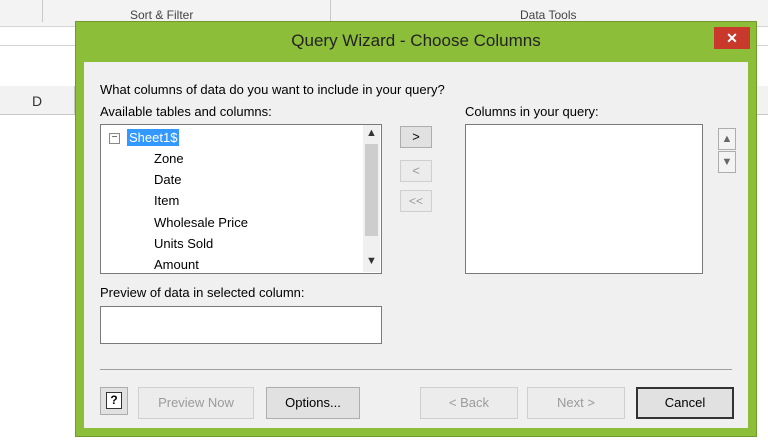 This screenshot has height=446, width=768. I want to click on remove-column-button: <, so click(416, 171).